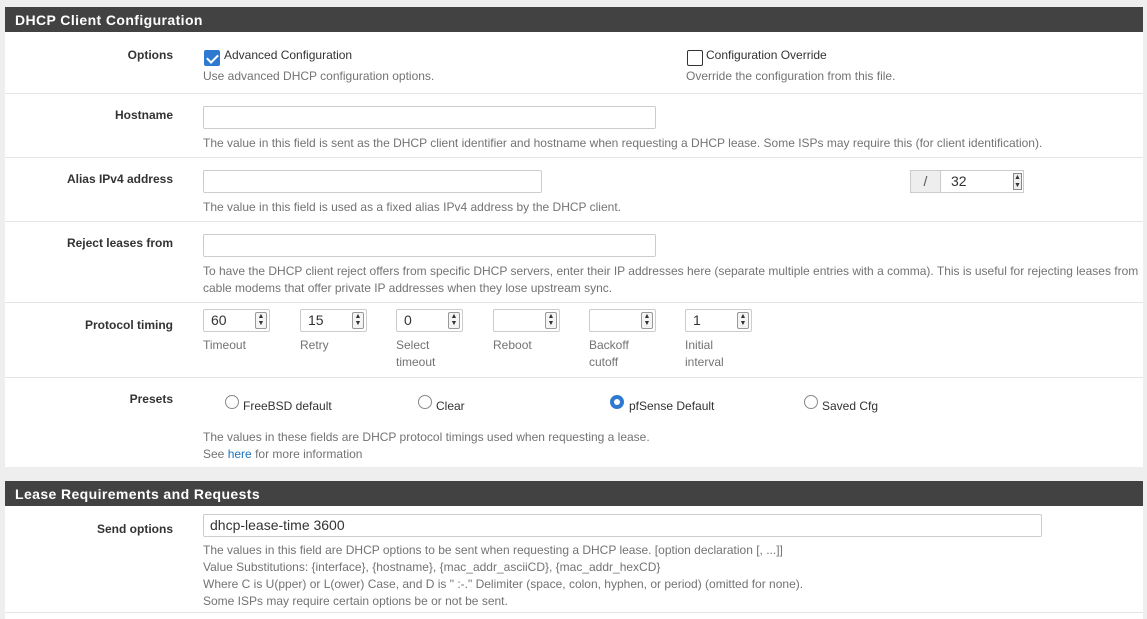  What do you see at coordinates (512, 345) in the screenshot?
I see `reboot-label: Reboot` at bounding box center [512, 345].